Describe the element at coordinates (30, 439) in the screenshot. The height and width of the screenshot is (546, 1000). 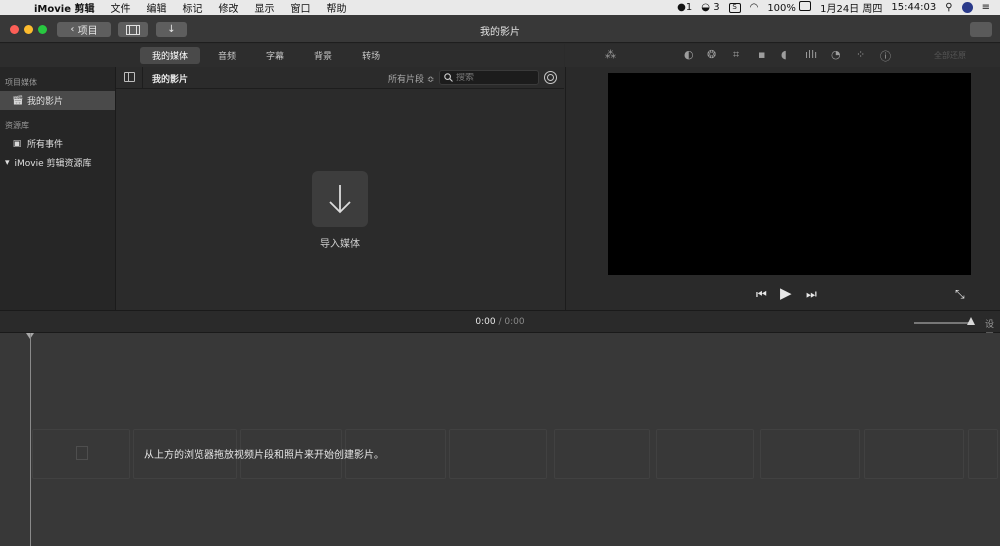
I see `playhead` at that location.